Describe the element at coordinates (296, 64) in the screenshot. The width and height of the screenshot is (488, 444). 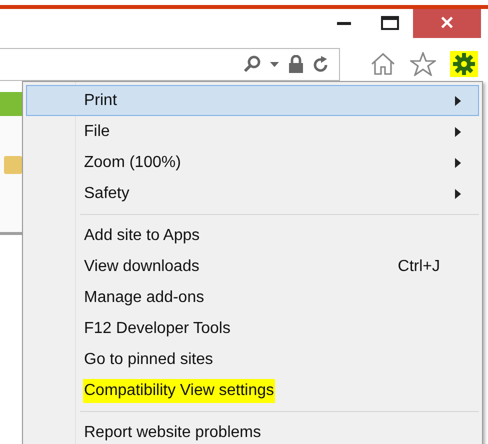
I see `lock-icon` at that location.